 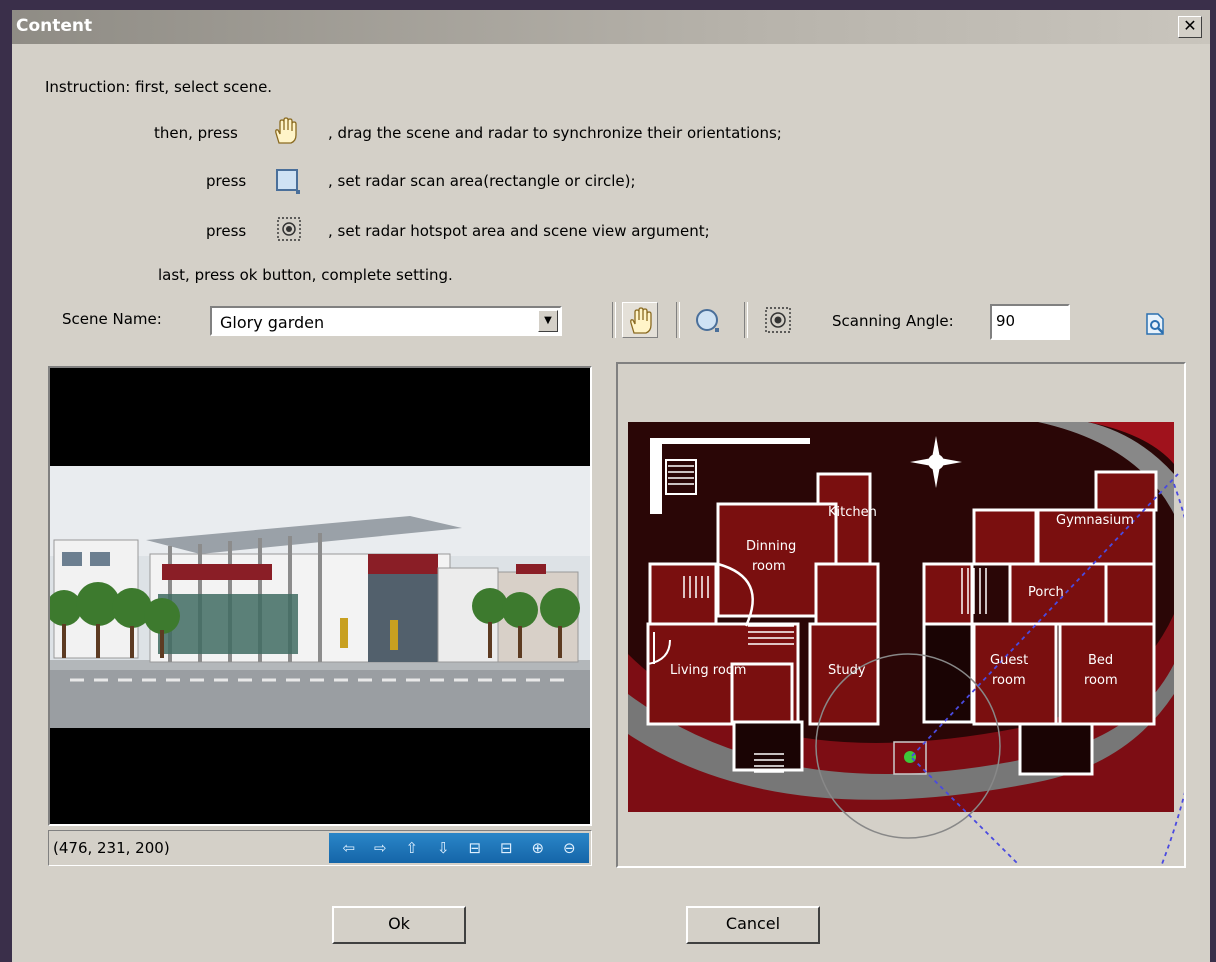 What do you see at coordinates (893, 321) in the screenshot?
I see `scanning-angle-label: Scanning Angle:` at bounding box center [893, 321].